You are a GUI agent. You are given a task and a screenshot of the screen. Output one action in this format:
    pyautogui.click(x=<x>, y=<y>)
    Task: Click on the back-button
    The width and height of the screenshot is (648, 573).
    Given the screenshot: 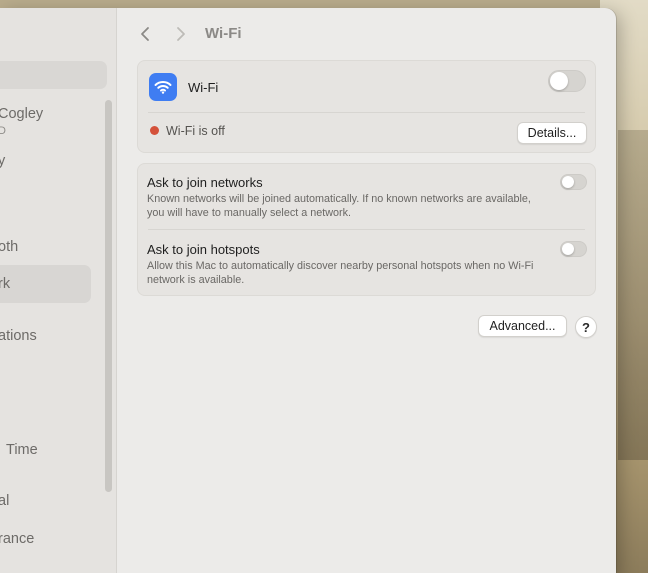 What is the action you would take?
    pyautogui.click(x=145, y=34)
    